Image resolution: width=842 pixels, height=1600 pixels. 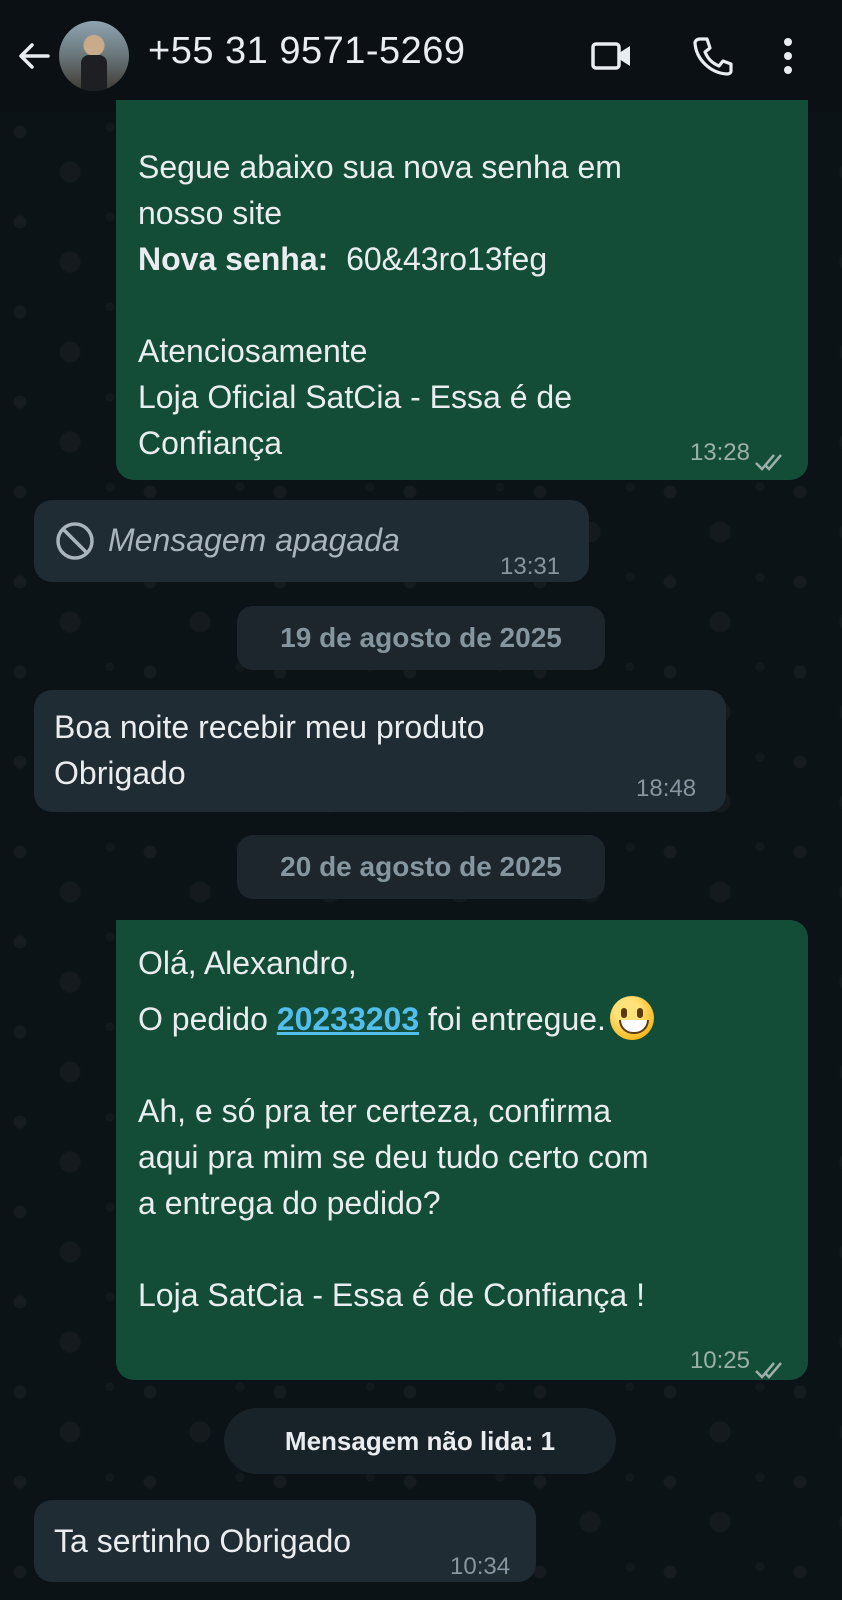 What do you see at coordinates (94, 73) in the screenshot?
I see `avatar-figure` at bounding box center [94, 73].